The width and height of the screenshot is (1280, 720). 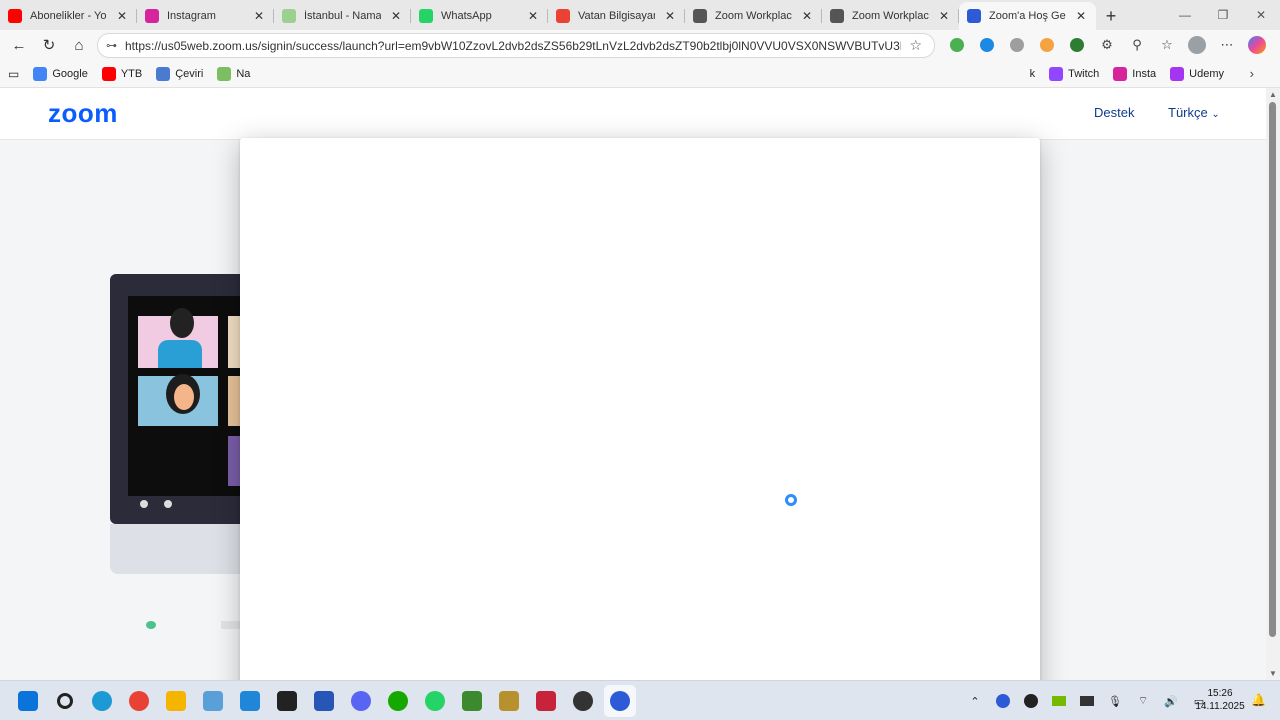 I want to click on profile-avatar, so click(x=1197, y=45).